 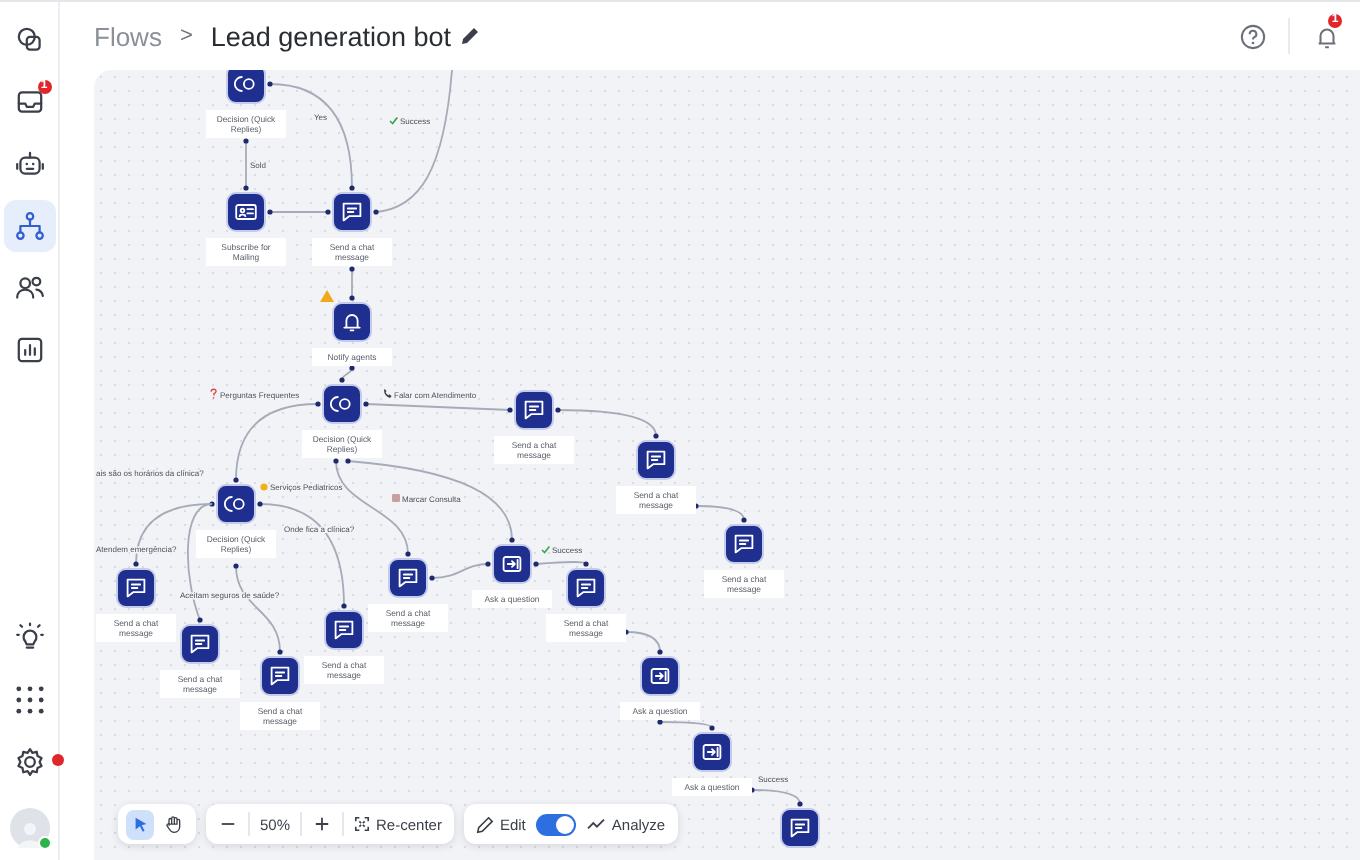 What do you see at coordinates (213, 393) in the screenshot?
I see `question-icon` at bounding box center [213, 393].